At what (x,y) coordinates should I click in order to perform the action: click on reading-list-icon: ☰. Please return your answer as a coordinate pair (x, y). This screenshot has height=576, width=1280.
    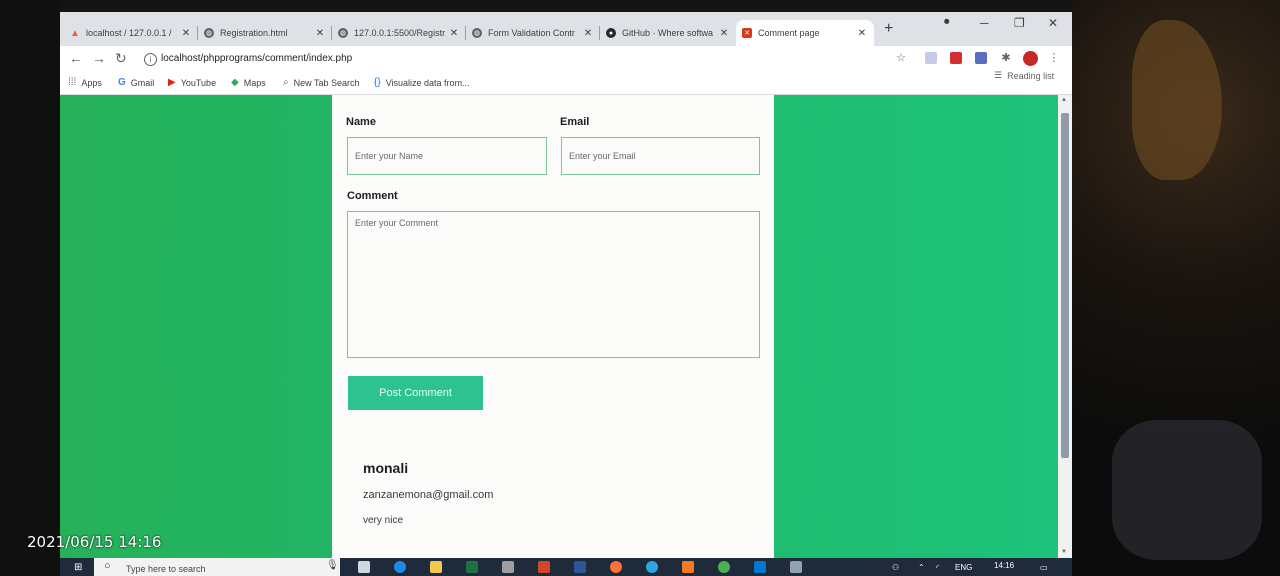
    Looking at the image, I should click on (998, 75).